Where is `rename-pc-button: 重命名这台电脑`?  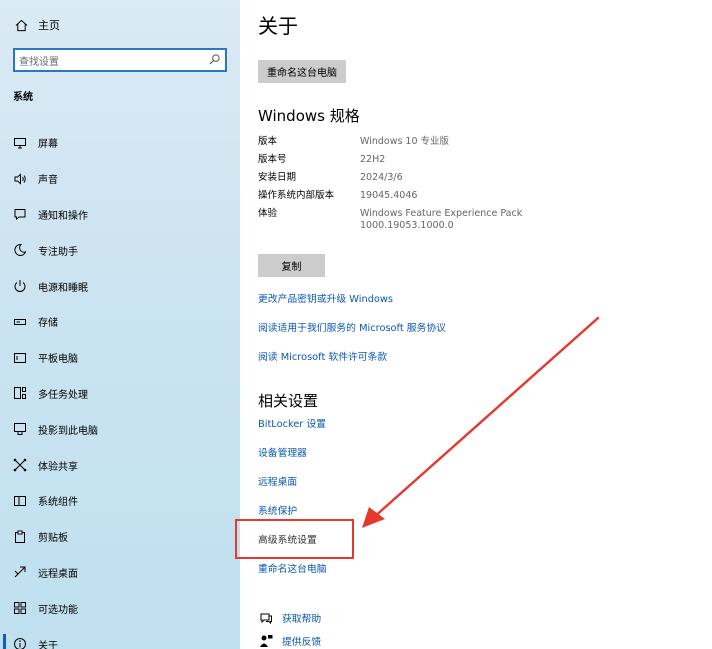
rename-pc-button: 重命名这台电脑 is located at coordinates (302, 71).